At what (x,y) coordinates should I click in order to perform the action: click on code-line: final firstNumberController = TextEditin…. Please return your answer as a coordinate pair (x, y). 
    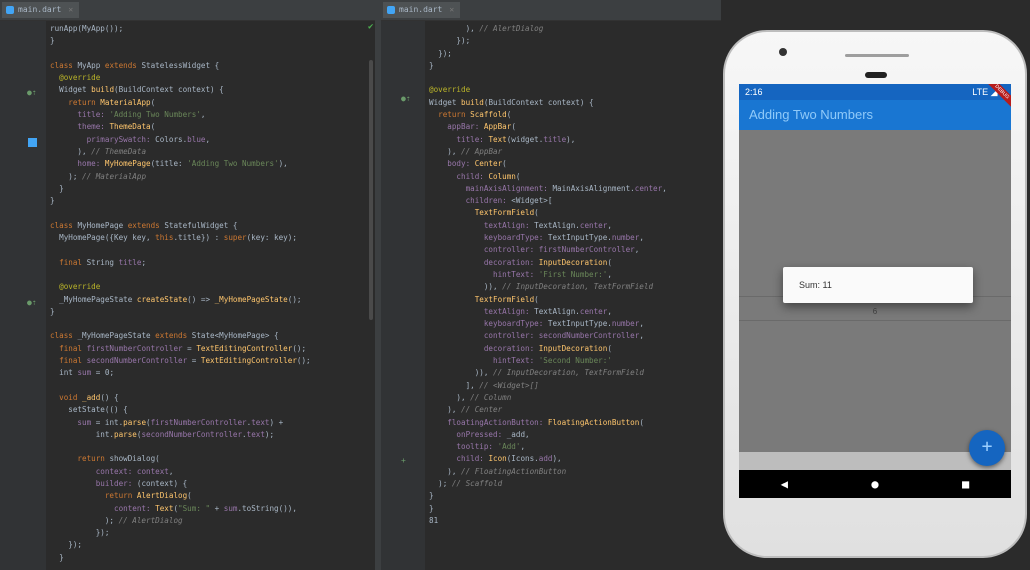
    Looking at the image, I should click on (212, 349).